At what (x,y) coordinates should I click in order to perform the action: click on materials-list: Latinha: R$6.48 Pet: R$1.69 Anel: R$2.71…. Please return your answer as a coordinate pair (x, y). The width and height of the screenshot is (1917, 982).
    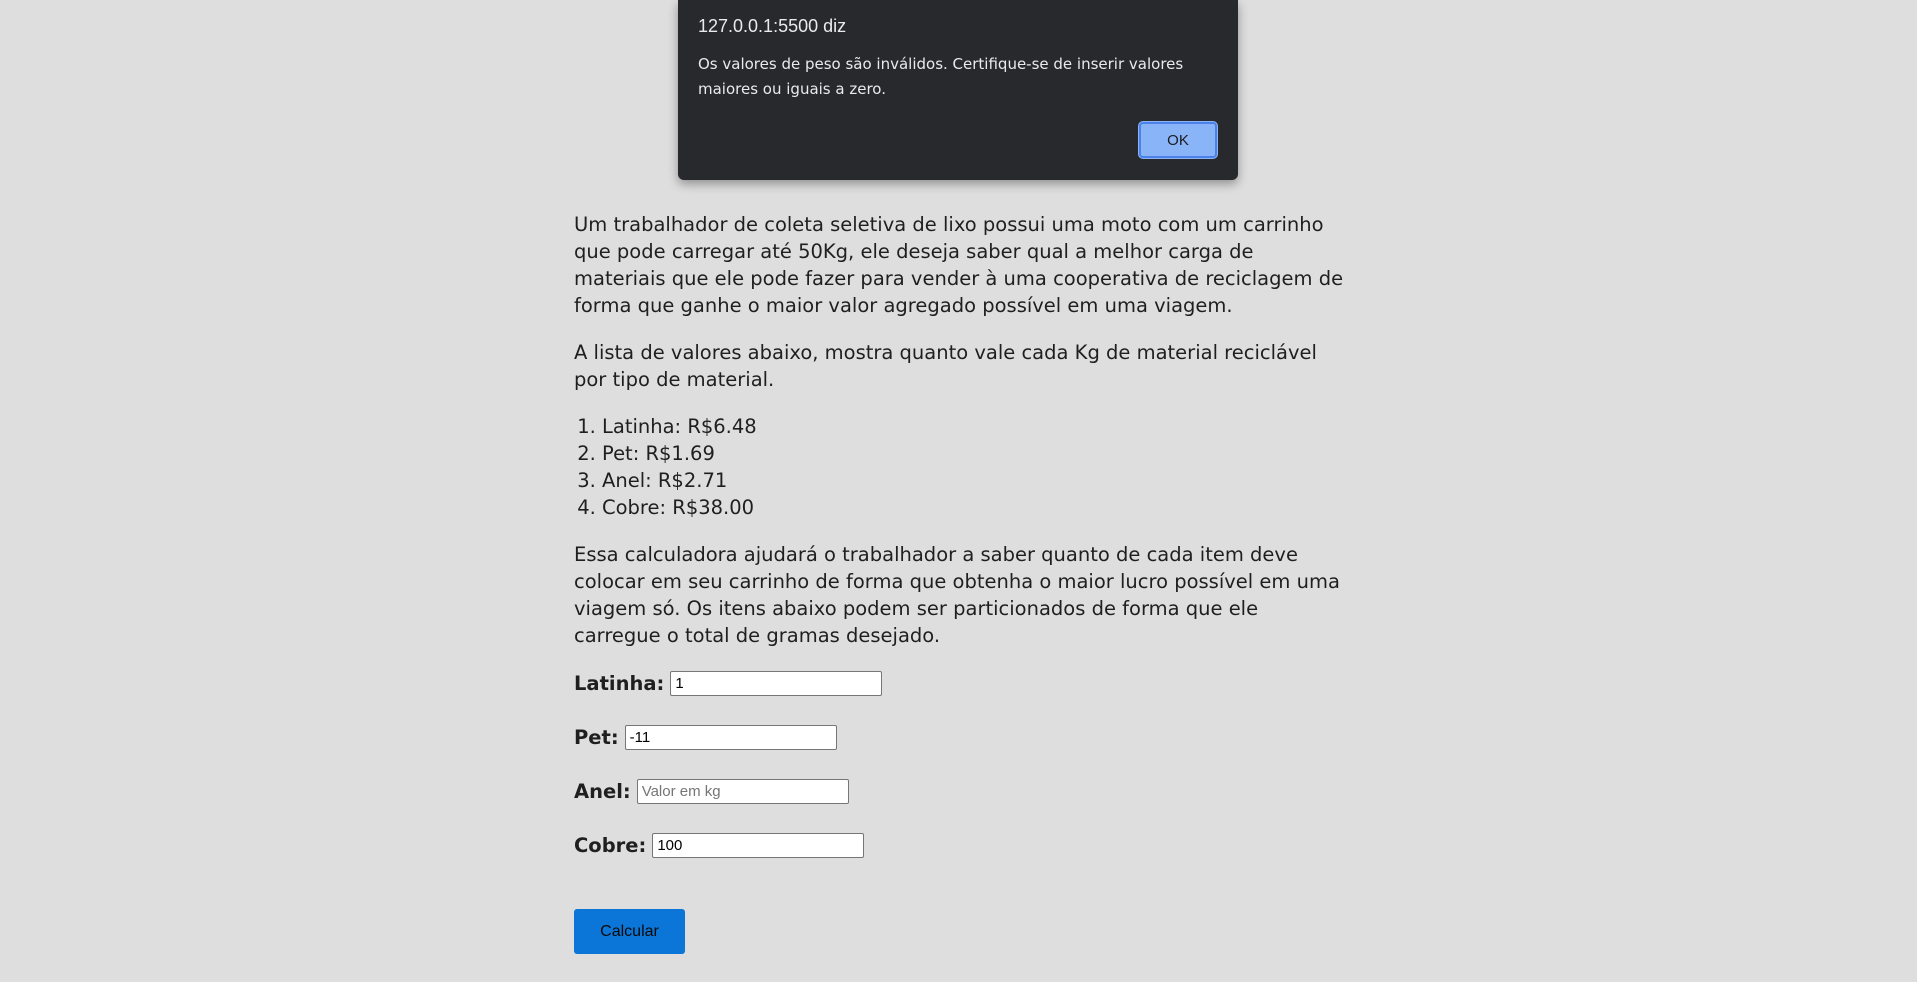
    Looking at the image, I should click on (959, 467).